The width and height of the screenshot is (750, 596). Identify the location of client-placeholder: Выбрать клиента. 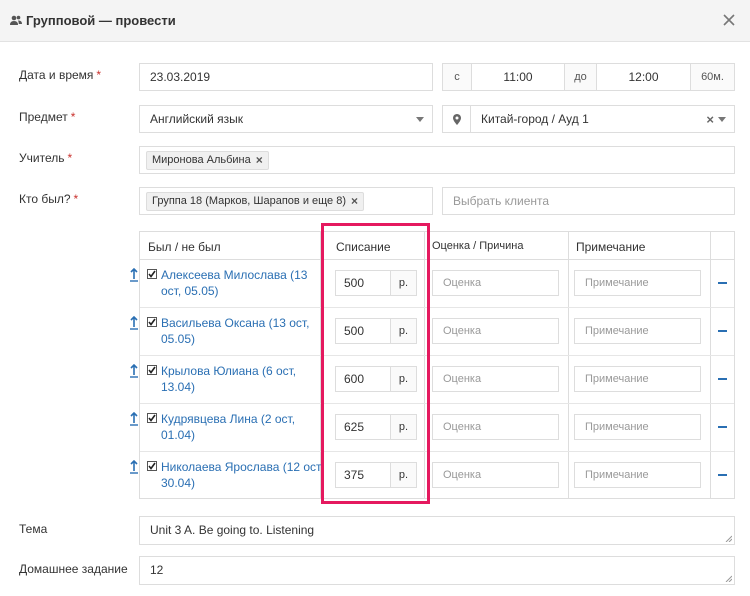
(501, 201).